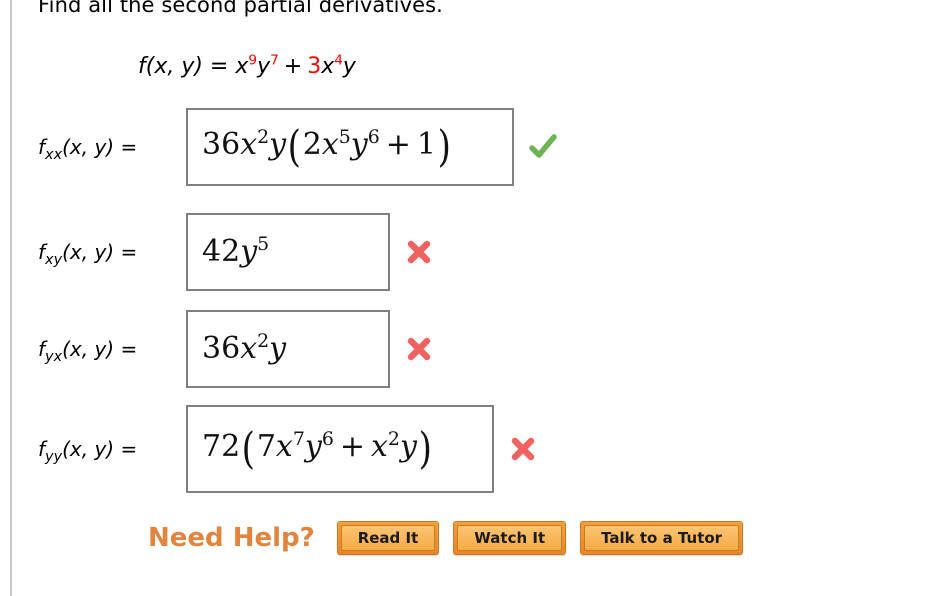 The height and width of the screenshot is (596, 928). What do you see at coordinates (426, 144) in the screenshot?
I see `expression-token: 1` at bounding box center [426, 144].